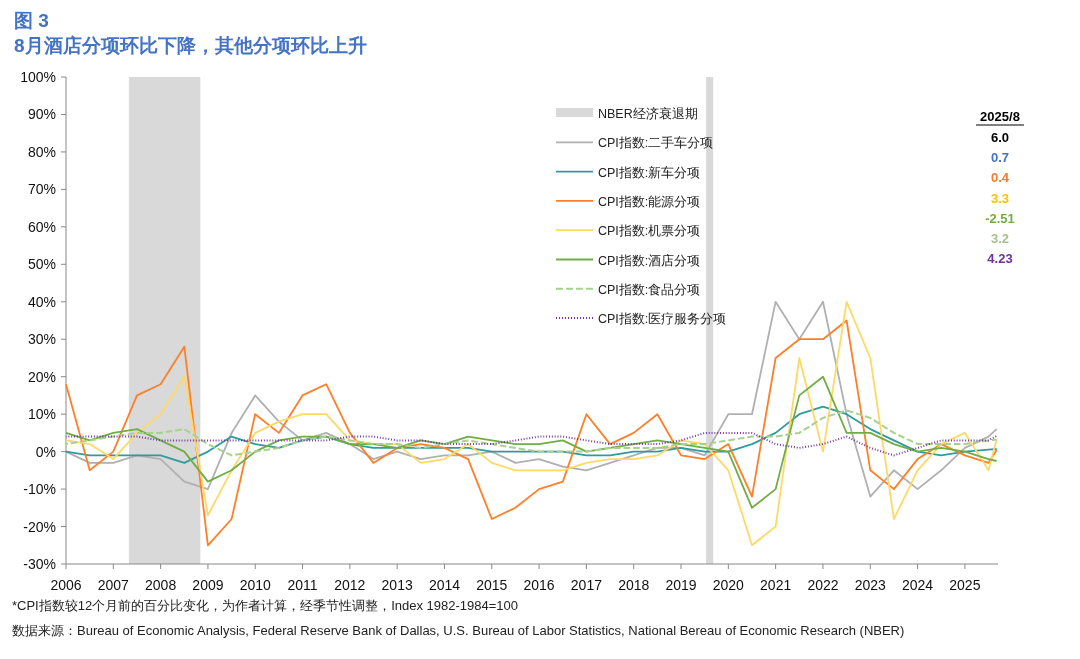 Image resolution: width=1080 pixels, height=659 pixels. Describe the element at coordinates (649, 201) in the screenshot. I see `legend-label: CPI指数:能源分项` at that location.